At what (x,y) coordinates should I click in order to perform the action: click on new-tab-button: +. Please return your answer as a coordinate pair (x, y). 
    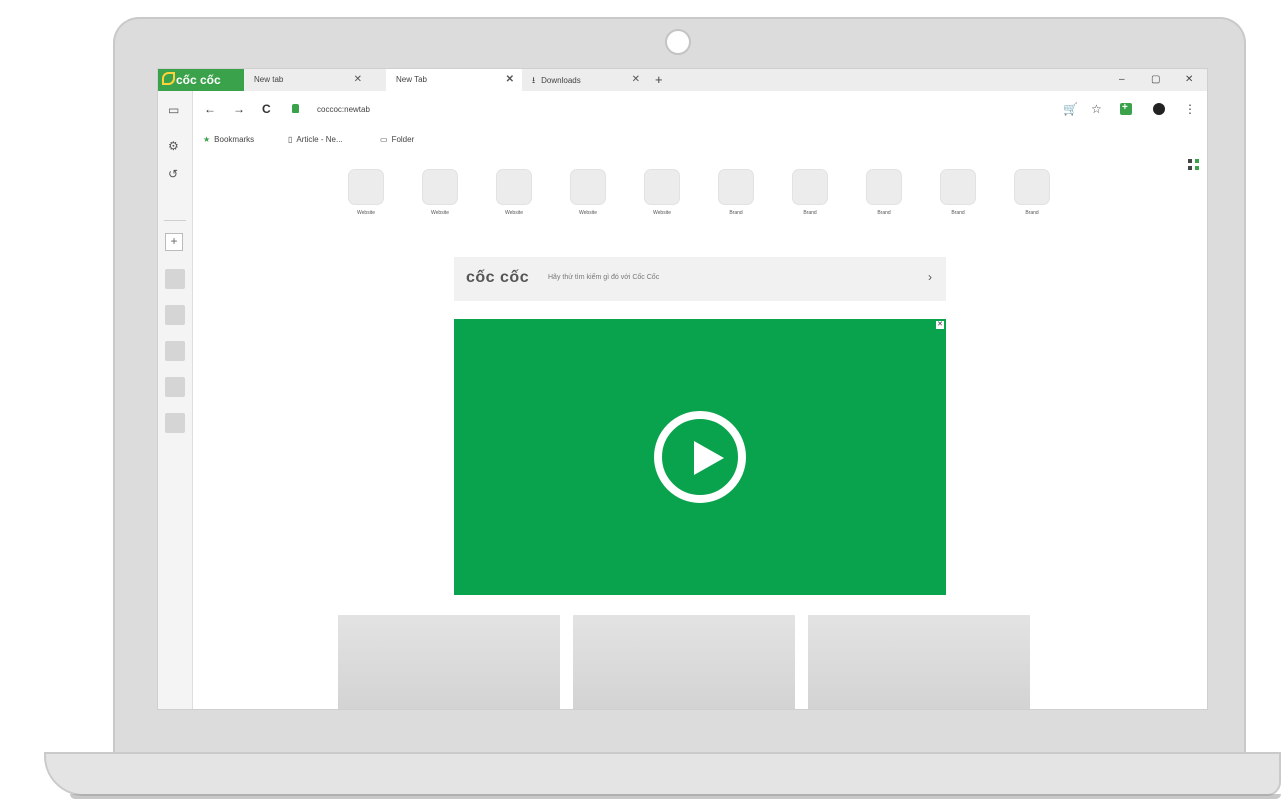
    Looking at the image, I should click on (659, 80).